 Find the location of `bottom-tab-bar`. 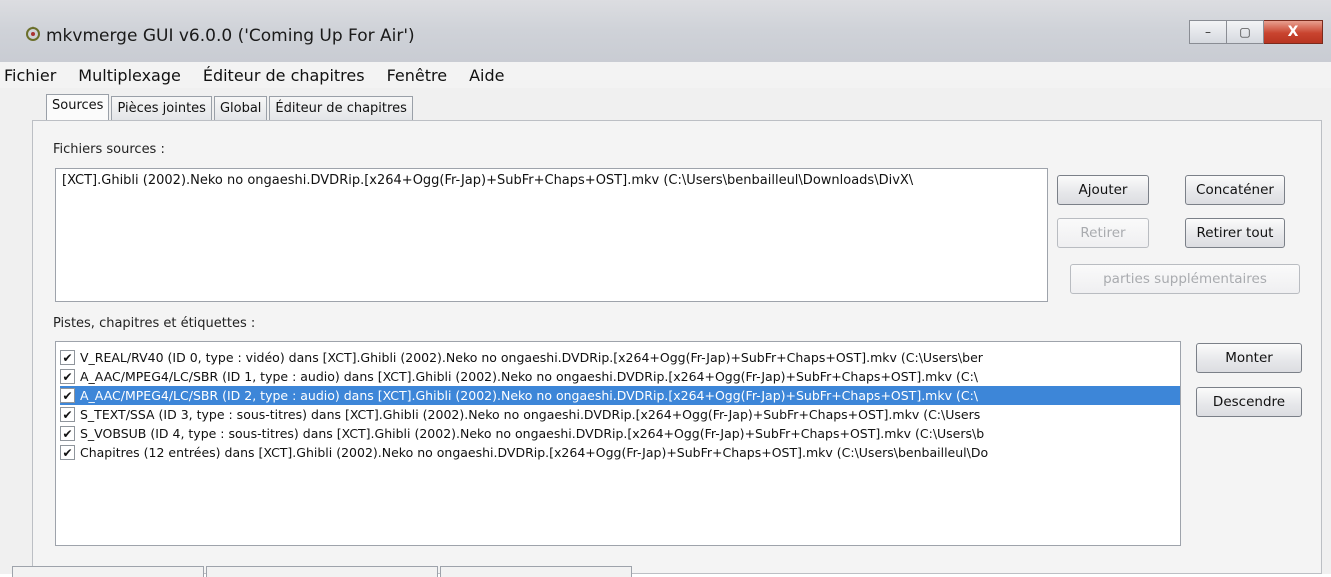

bottom-tab-bar is located at coordinates (323, 571).